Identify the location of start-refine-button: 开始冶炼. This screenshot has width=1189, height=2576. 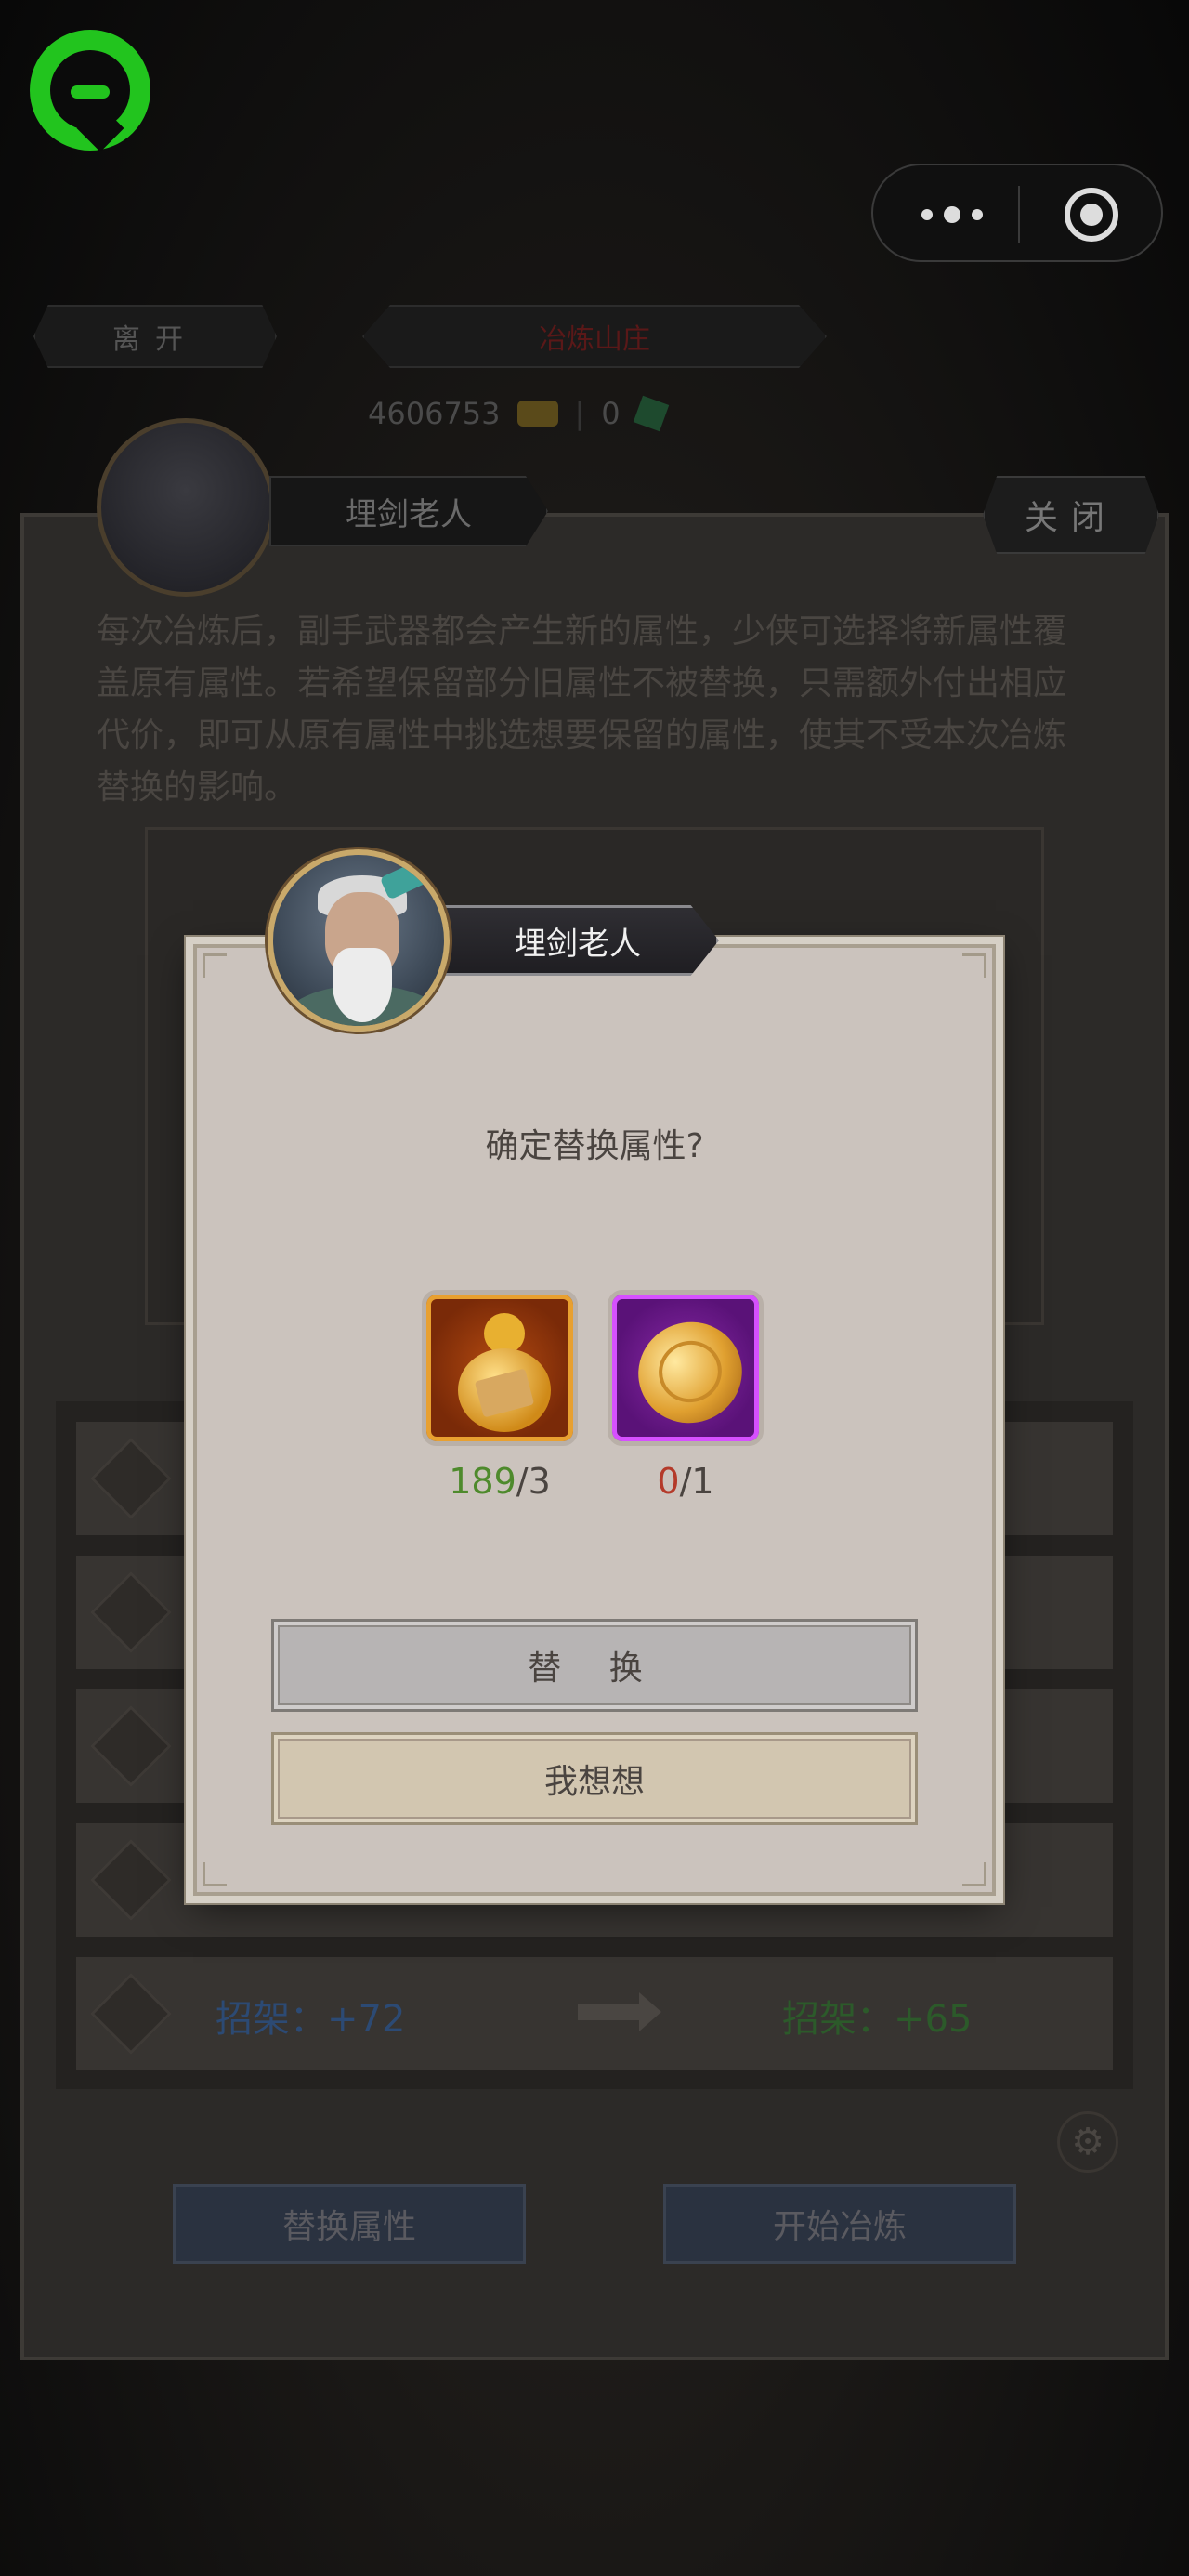
(839, 2224).